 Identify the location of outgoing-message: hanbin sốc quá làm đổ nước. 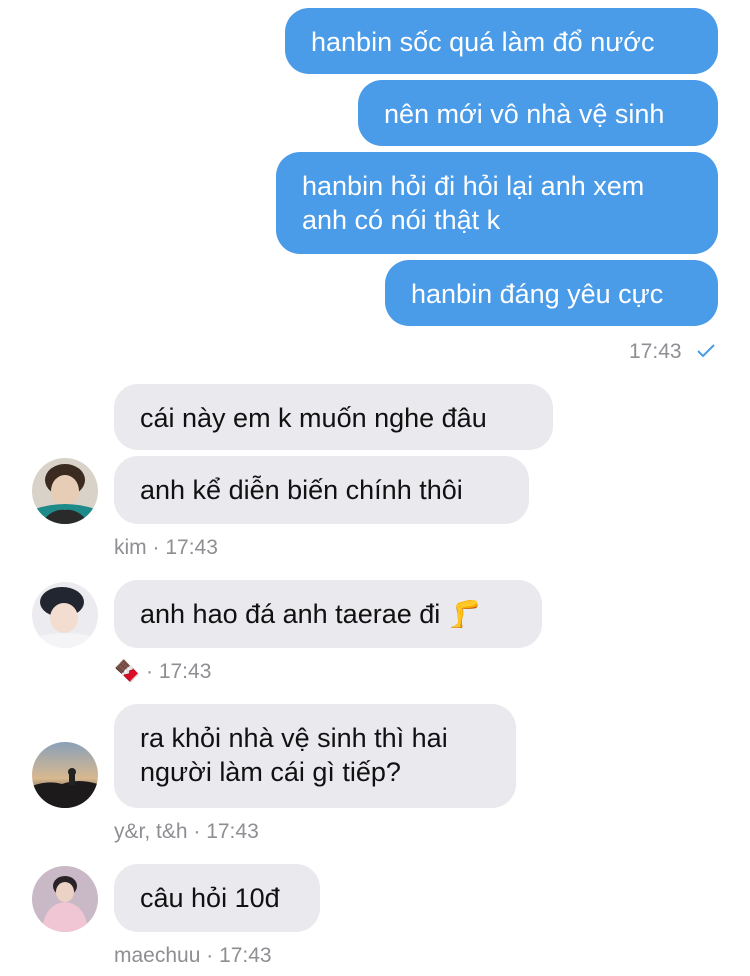
(501, 41).